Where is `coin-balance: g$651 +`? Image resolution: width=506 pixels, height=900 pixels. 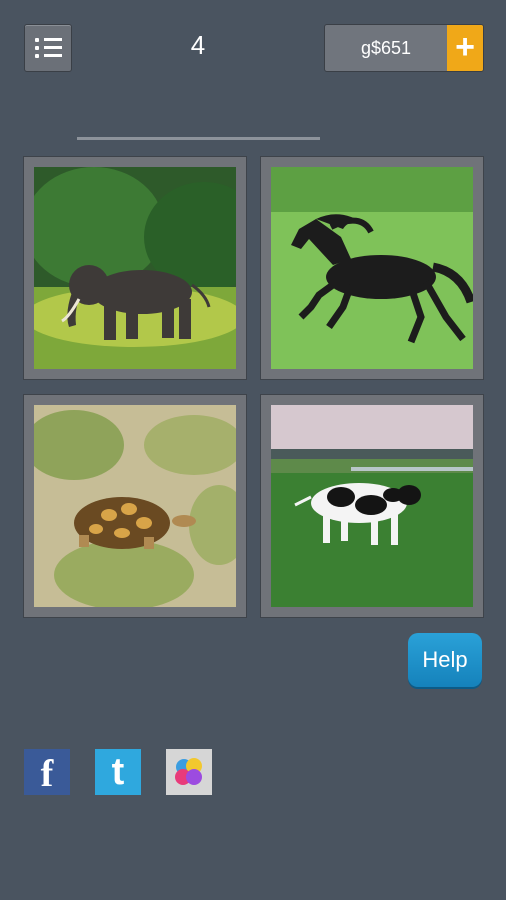
coin-balance: g$651 + is located at coordinates (404, 48).